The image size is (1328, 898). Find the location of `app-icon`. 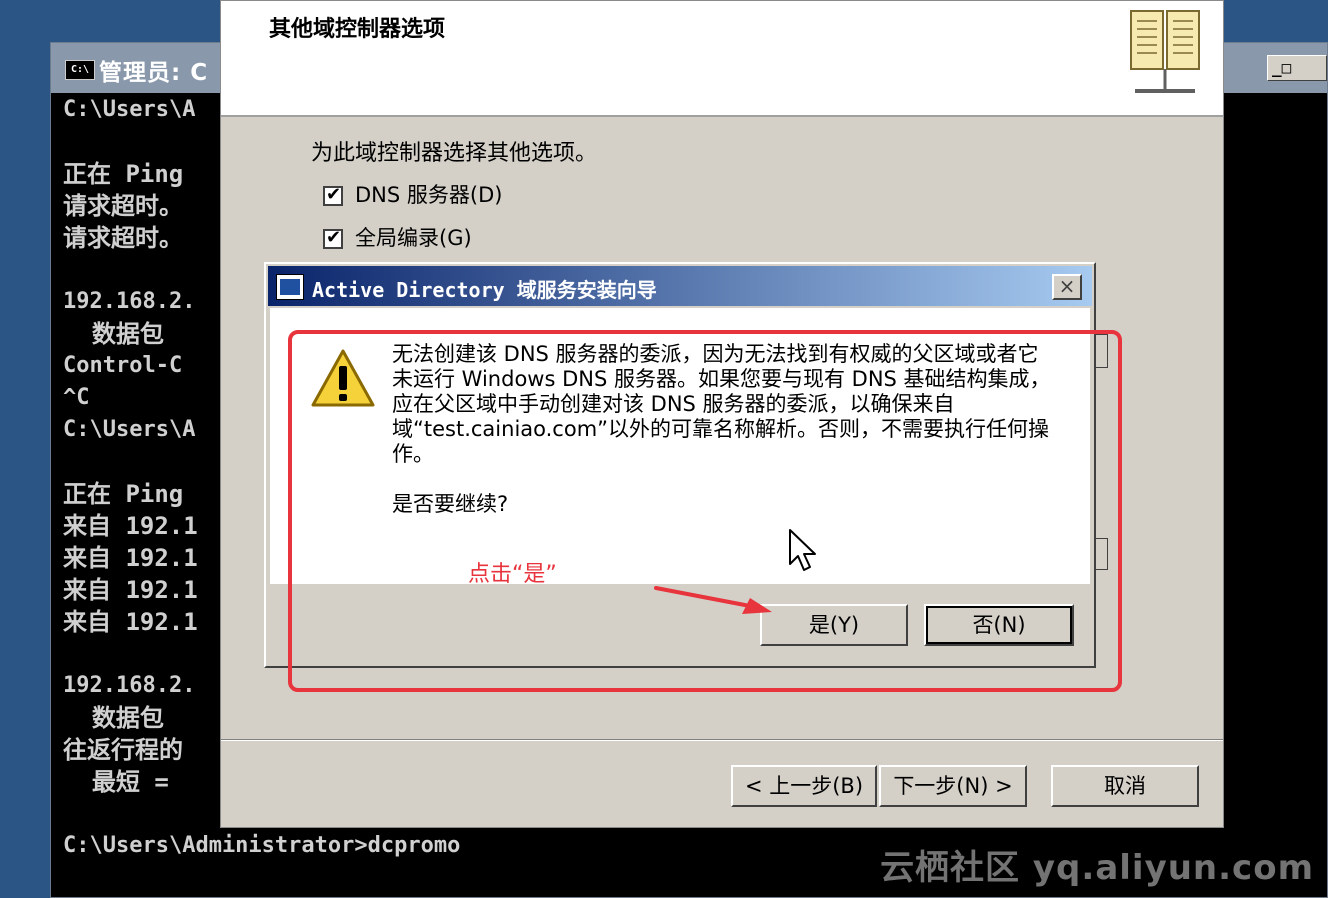

app-icon is located at coordinates (290, 287).